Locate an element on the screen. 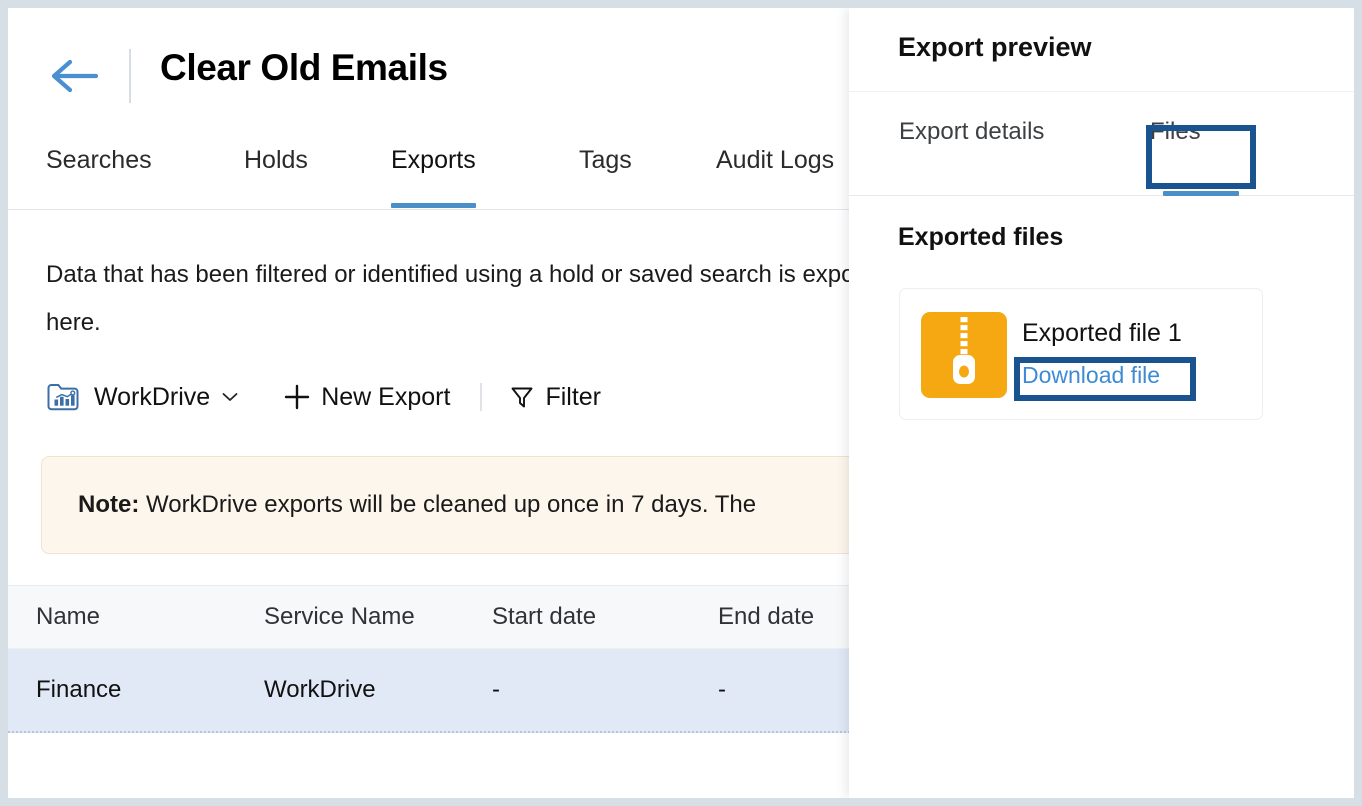 Image resolution: width=1362 pixels, height=806 pixels. new-export-label: New Export is located at coordinates (386, 396).